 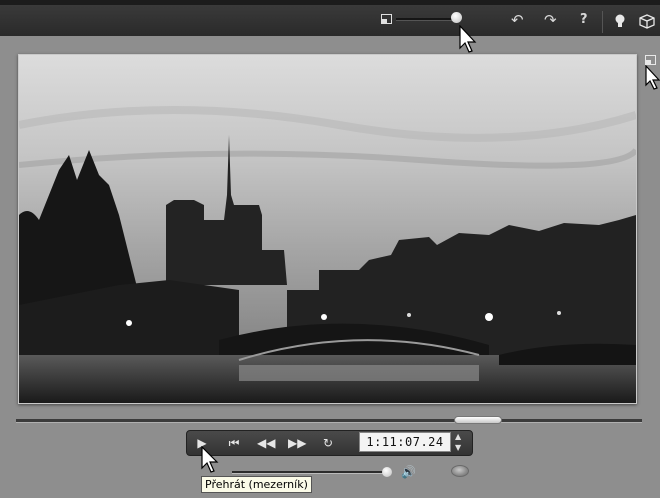 I want to click on play-tooltip: Přehrát (mezerník), so click(x=256, y=484).